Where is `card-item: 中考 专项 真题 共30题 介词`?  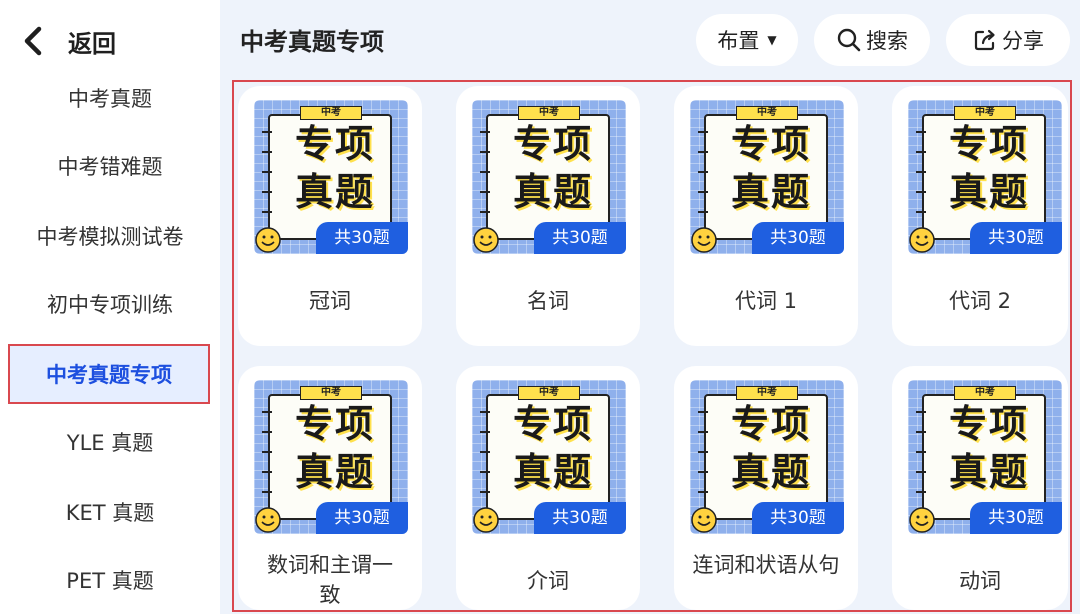 card-item: 中考 专项 真题 共30题 介词 is located at coordinates (548, 488).